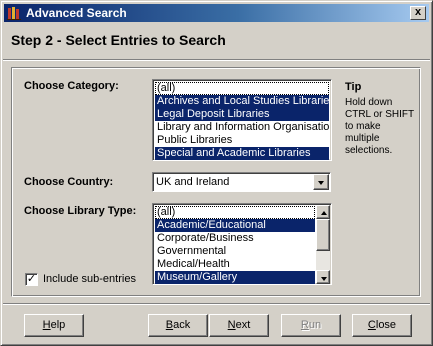 This screenshot has height=346, width=433. Describe the element at coordinates (242, 153) in the screenshot. I see `category-list-item: Special and Academic Libraries` at that location.